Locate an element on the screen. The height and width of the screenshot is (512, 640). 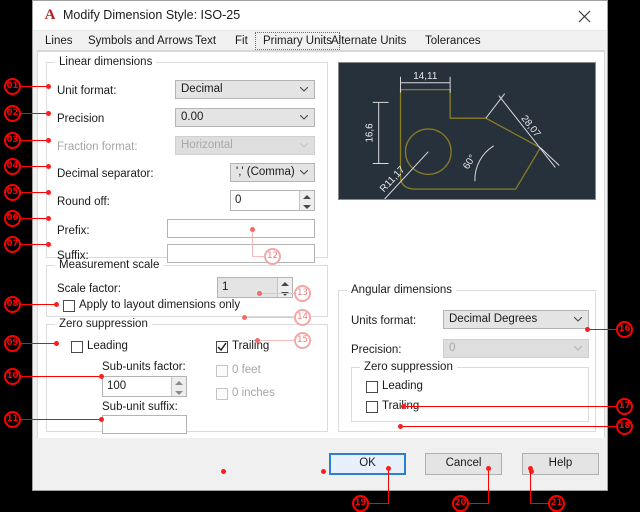
callout-14-dot is located at coordinates (244, 317).